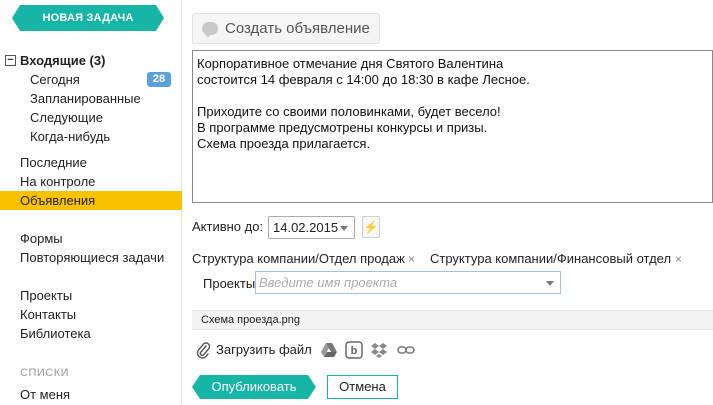 The height and width of the screenshot is (405, 713). Describe the element at coordinates (63, 60) in the screenshot. I see `inbox-label: Входящие (3)` at that location.